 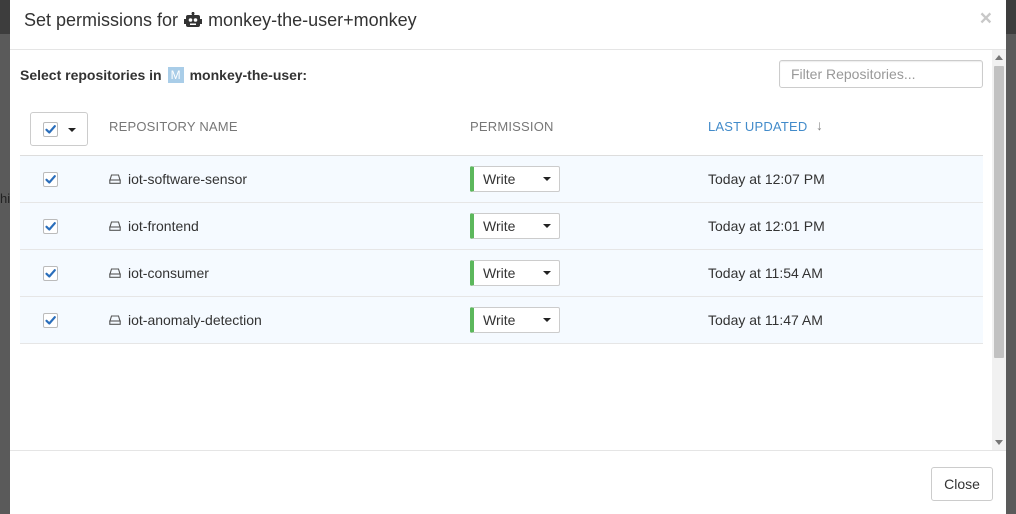 What do you see at coordinates (246, 75) in the screenshot?
I see `org-name: monkey-the-user` at bounding box center [246, 75].